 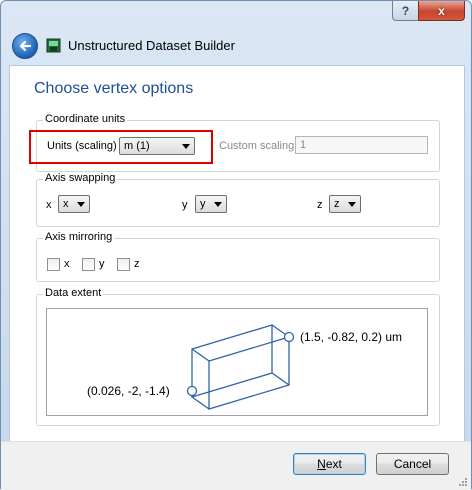 I want to click on units-scaling-label: Units (scaling), so click(x=82, y=146).